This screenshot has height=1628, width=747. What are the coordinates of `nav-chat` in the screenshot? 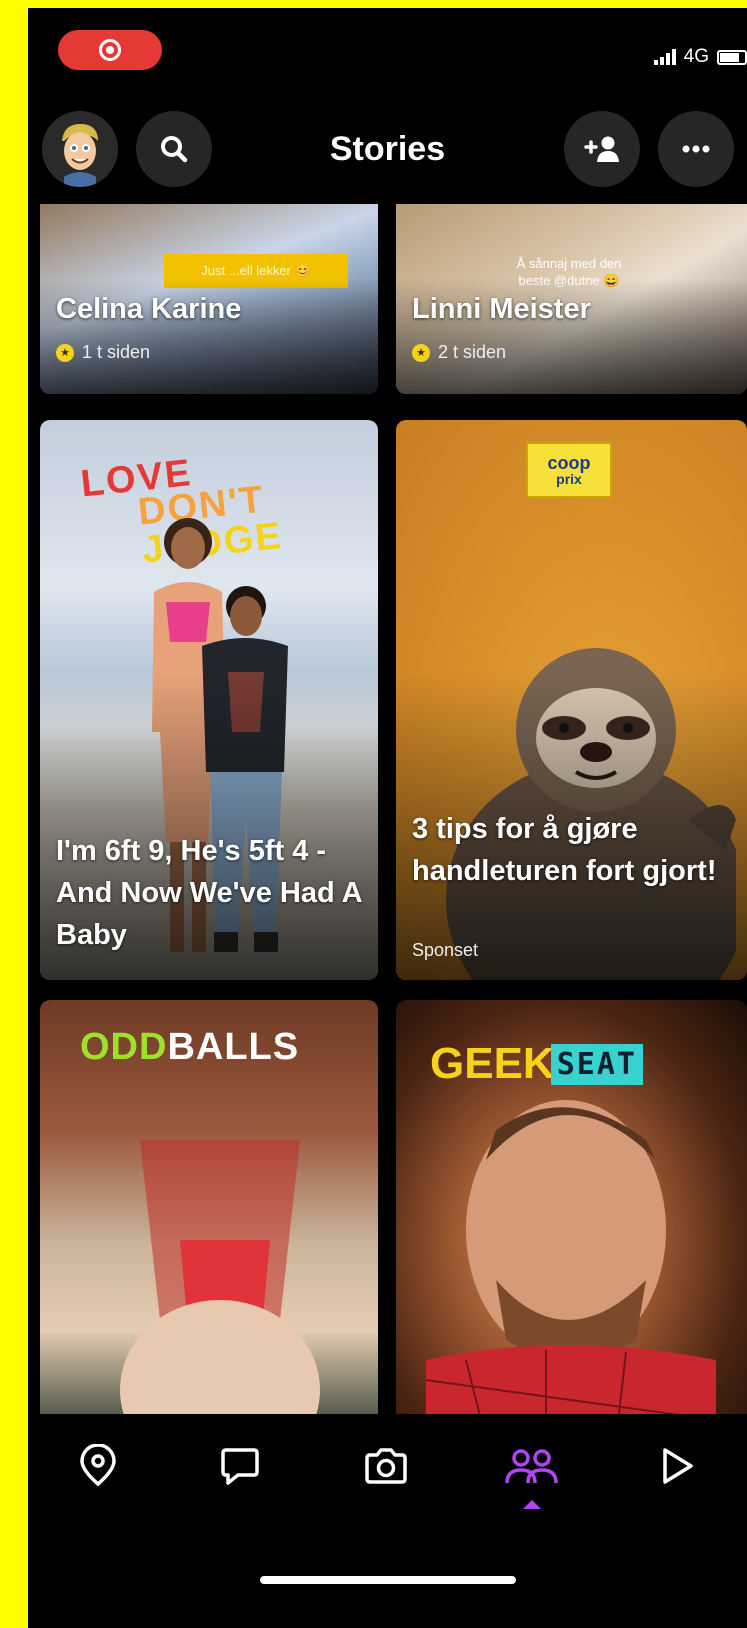 It's located at (240, 1466).